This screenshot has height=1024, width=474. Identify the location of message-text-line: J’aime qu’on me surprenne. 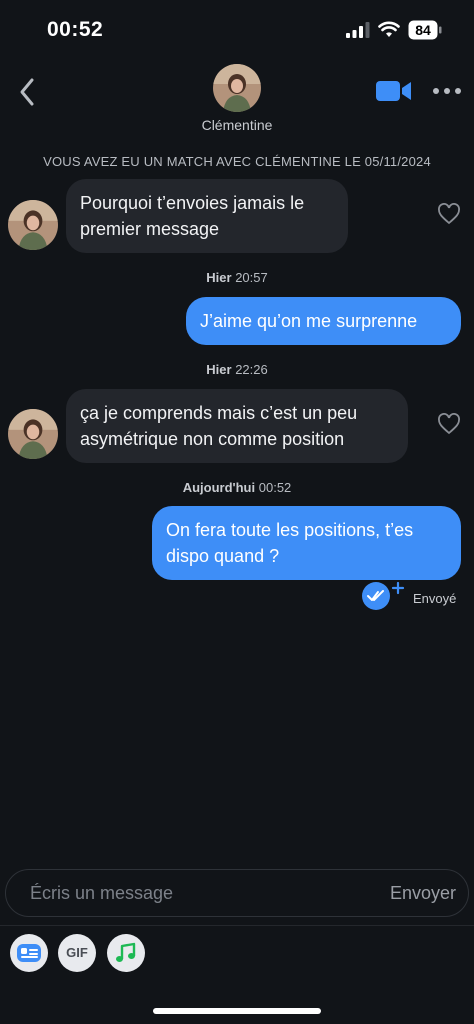
(309, 321).